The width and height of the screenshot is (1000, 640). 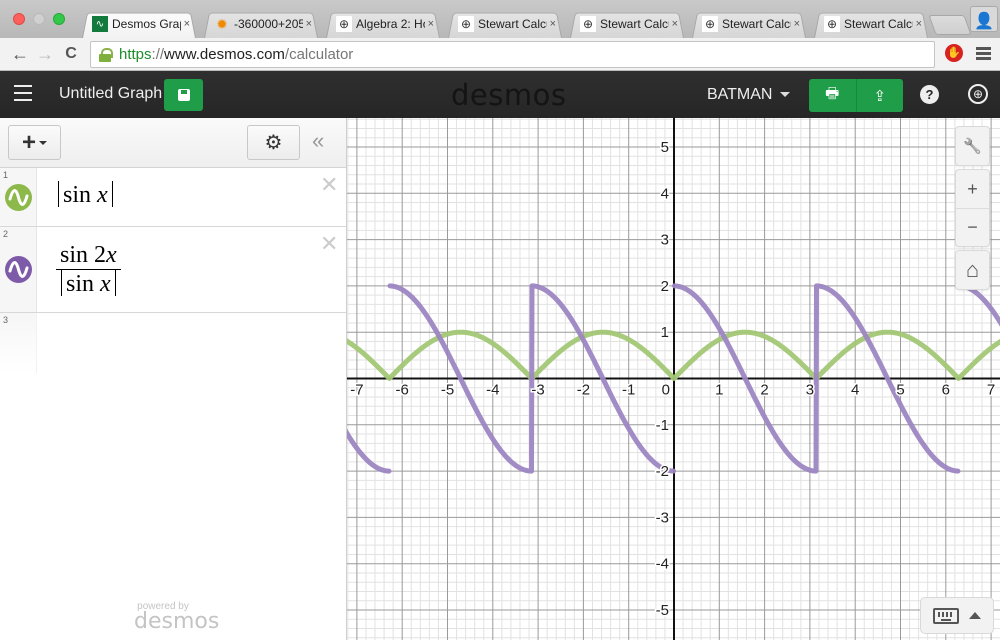 I want to click on browser-tab: ✹ -360000+205 ×, so click(x=261, y=24).